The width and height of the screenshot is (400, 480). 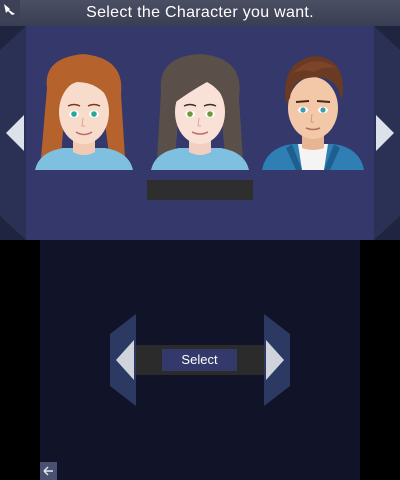 What do you see at coordinates (10, 9) in the screenshot?
I see `corner-pointer-icon` at bounding box center [10, 9].